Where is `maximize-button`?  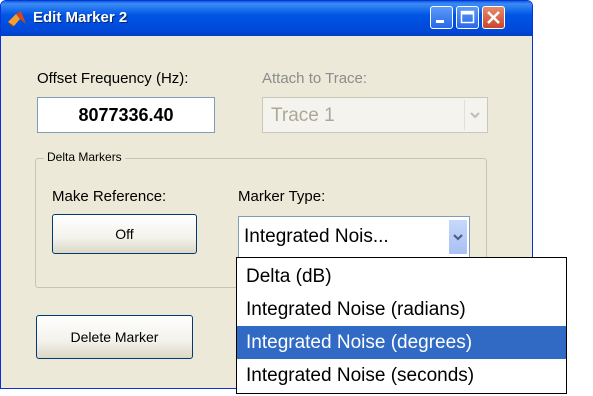
maximize-button is located at coordinates (467, 17).